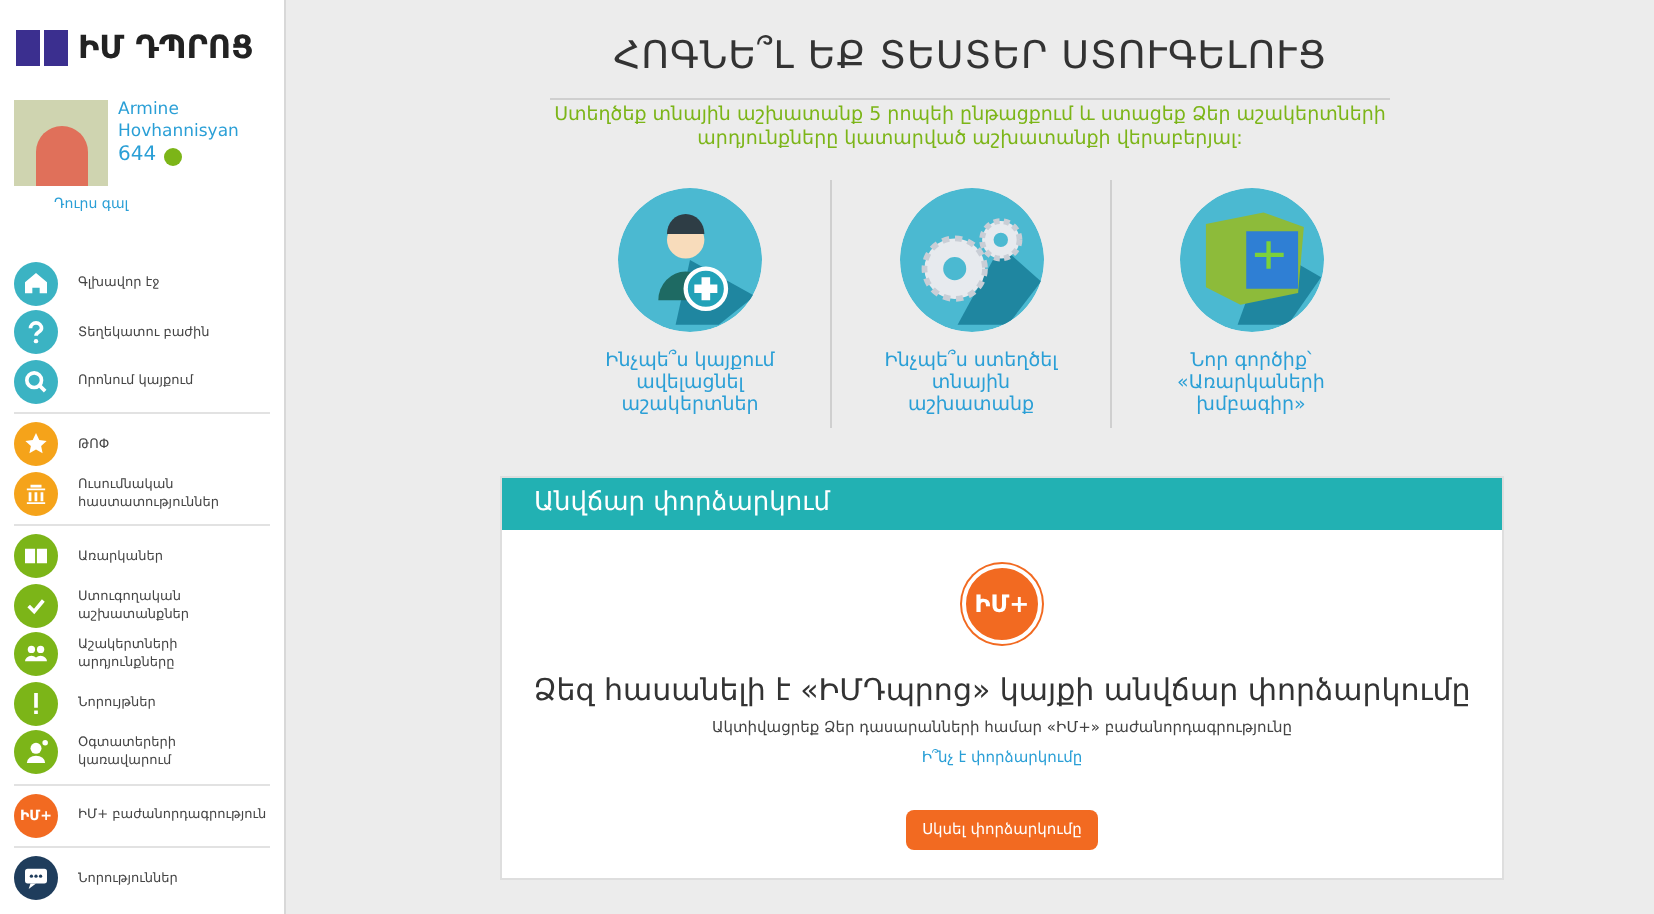 Image resolution: width=1654 pixels, height=914 pixels. Describe the element at coordinates (1002, 503) in the screenshot. I see `trial-card-header: Անվճար փորձարկում` at that location.